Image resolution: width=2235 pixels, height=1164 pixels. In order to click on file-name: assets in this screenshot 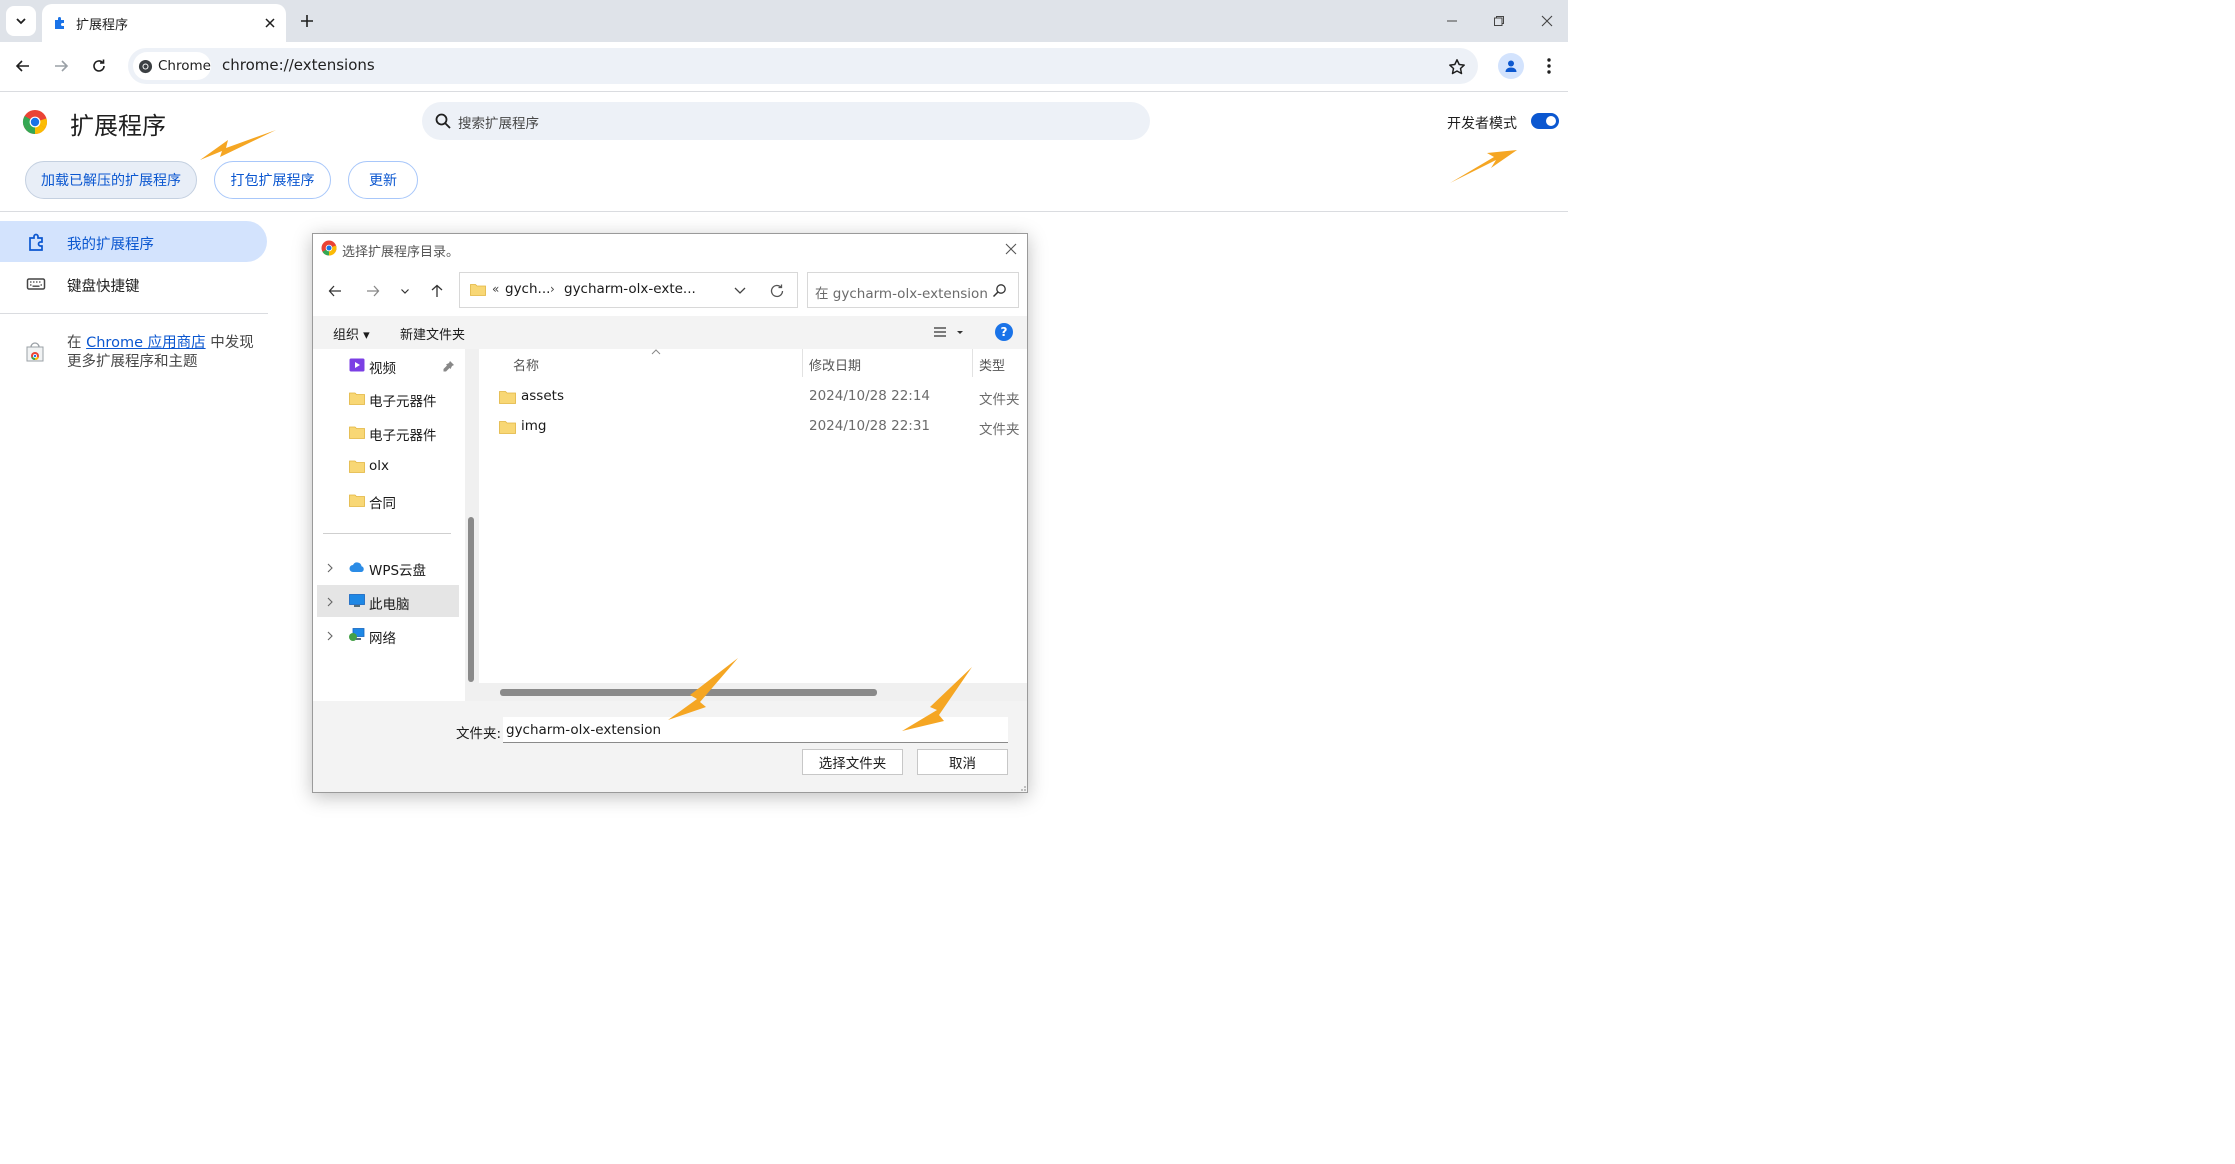, I will do `click(542, 396)`.